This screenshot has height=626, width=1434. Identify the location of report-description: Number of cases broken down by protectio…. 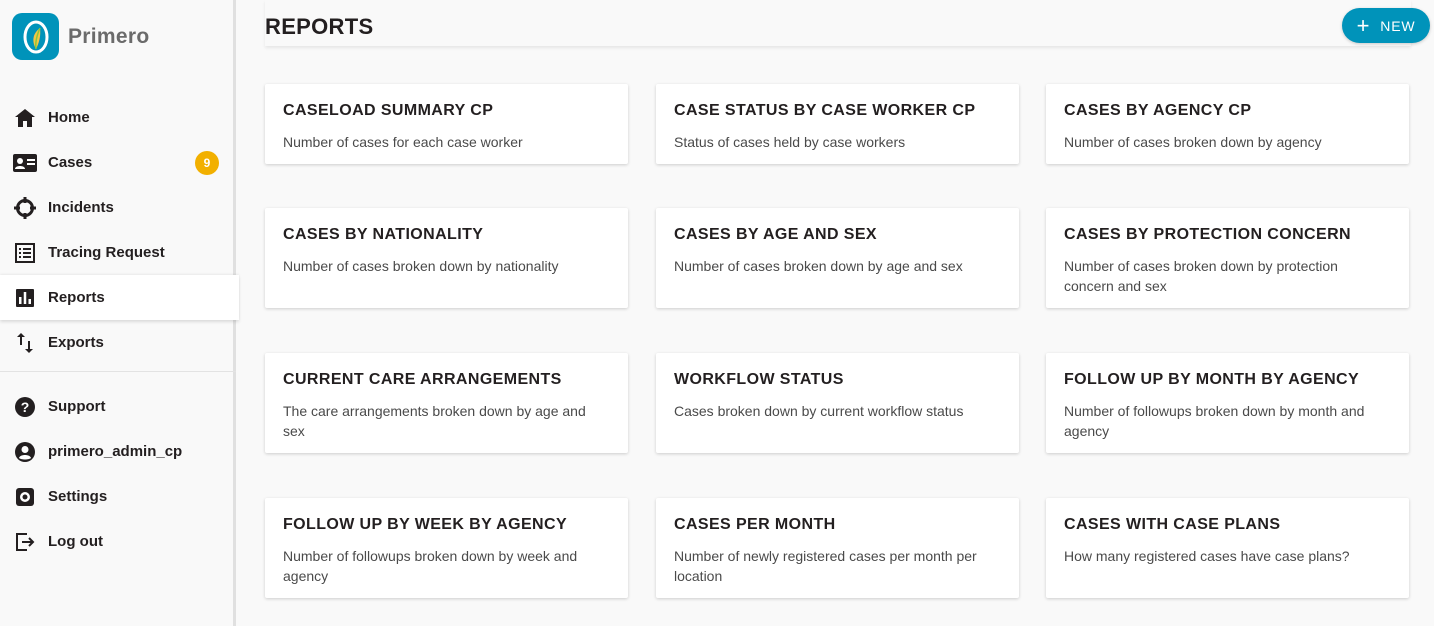
(1201, 276).